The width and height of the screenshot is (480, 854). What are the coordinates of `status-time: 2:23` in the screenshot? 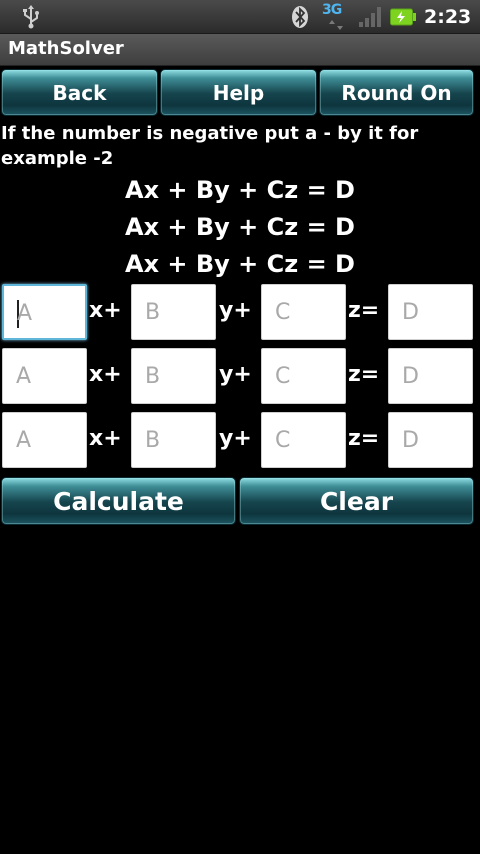 It's located at (448, 17).